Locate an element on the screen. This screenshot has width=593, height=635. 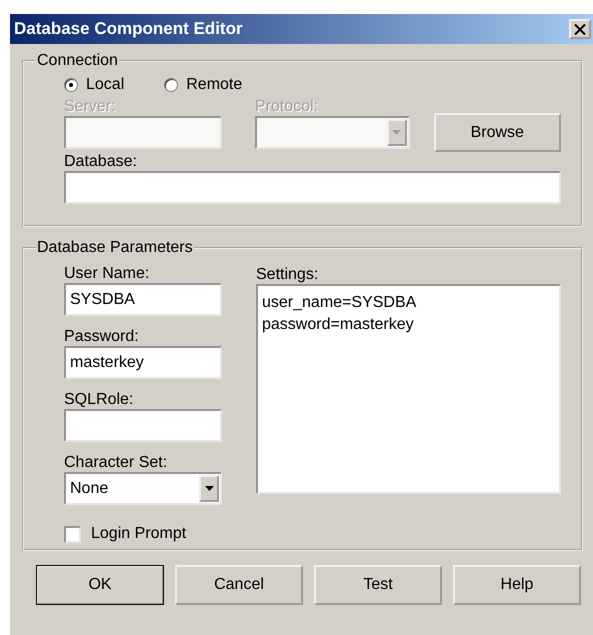
protocol-dropdown is located at coordinates (332, 132).